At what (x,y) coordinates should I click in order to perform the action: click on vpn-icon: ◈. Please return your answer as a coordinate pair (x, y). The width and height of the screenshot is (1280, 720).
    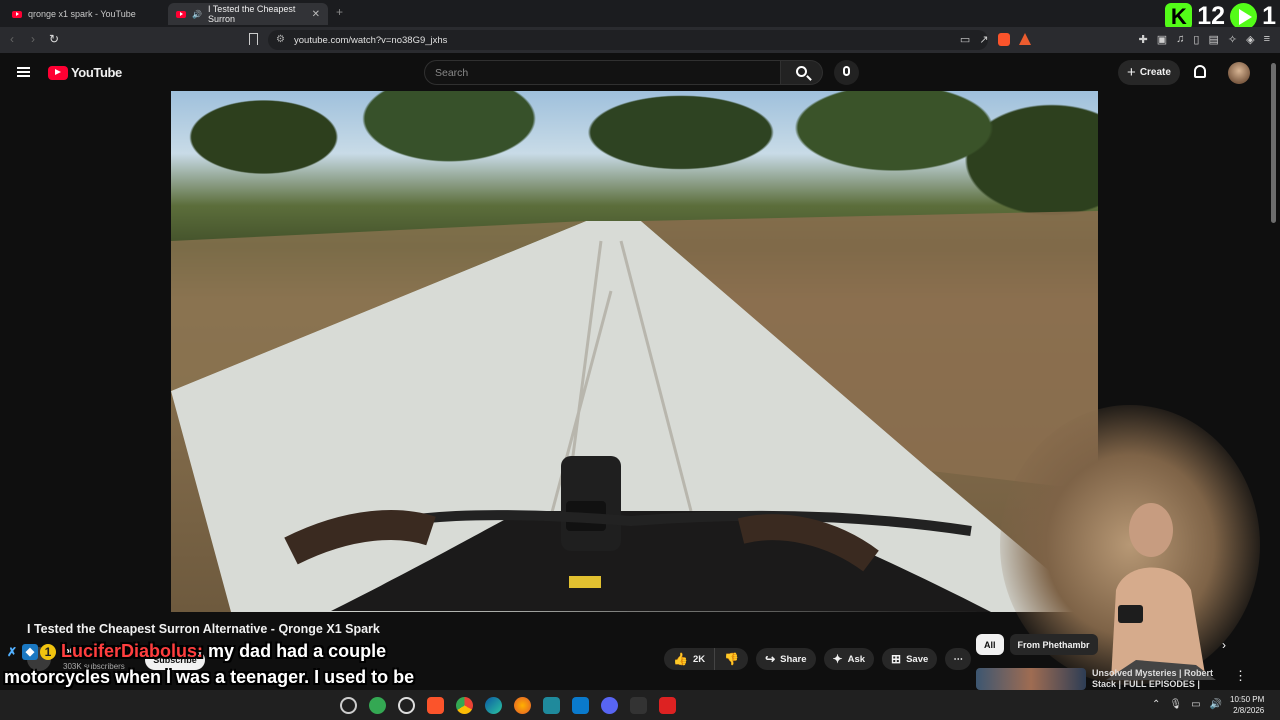
    Looking at the image, I should click on (1250, 39).